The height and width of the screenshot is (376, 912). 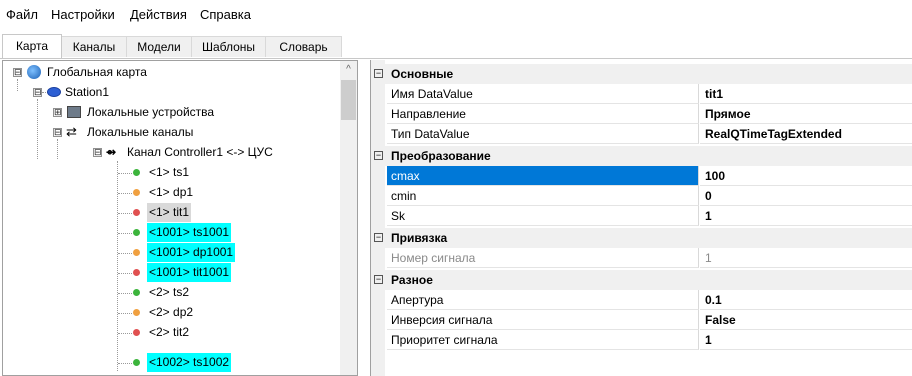 I want to click on menu-settings: Настройки, so click(x=83, y=14).